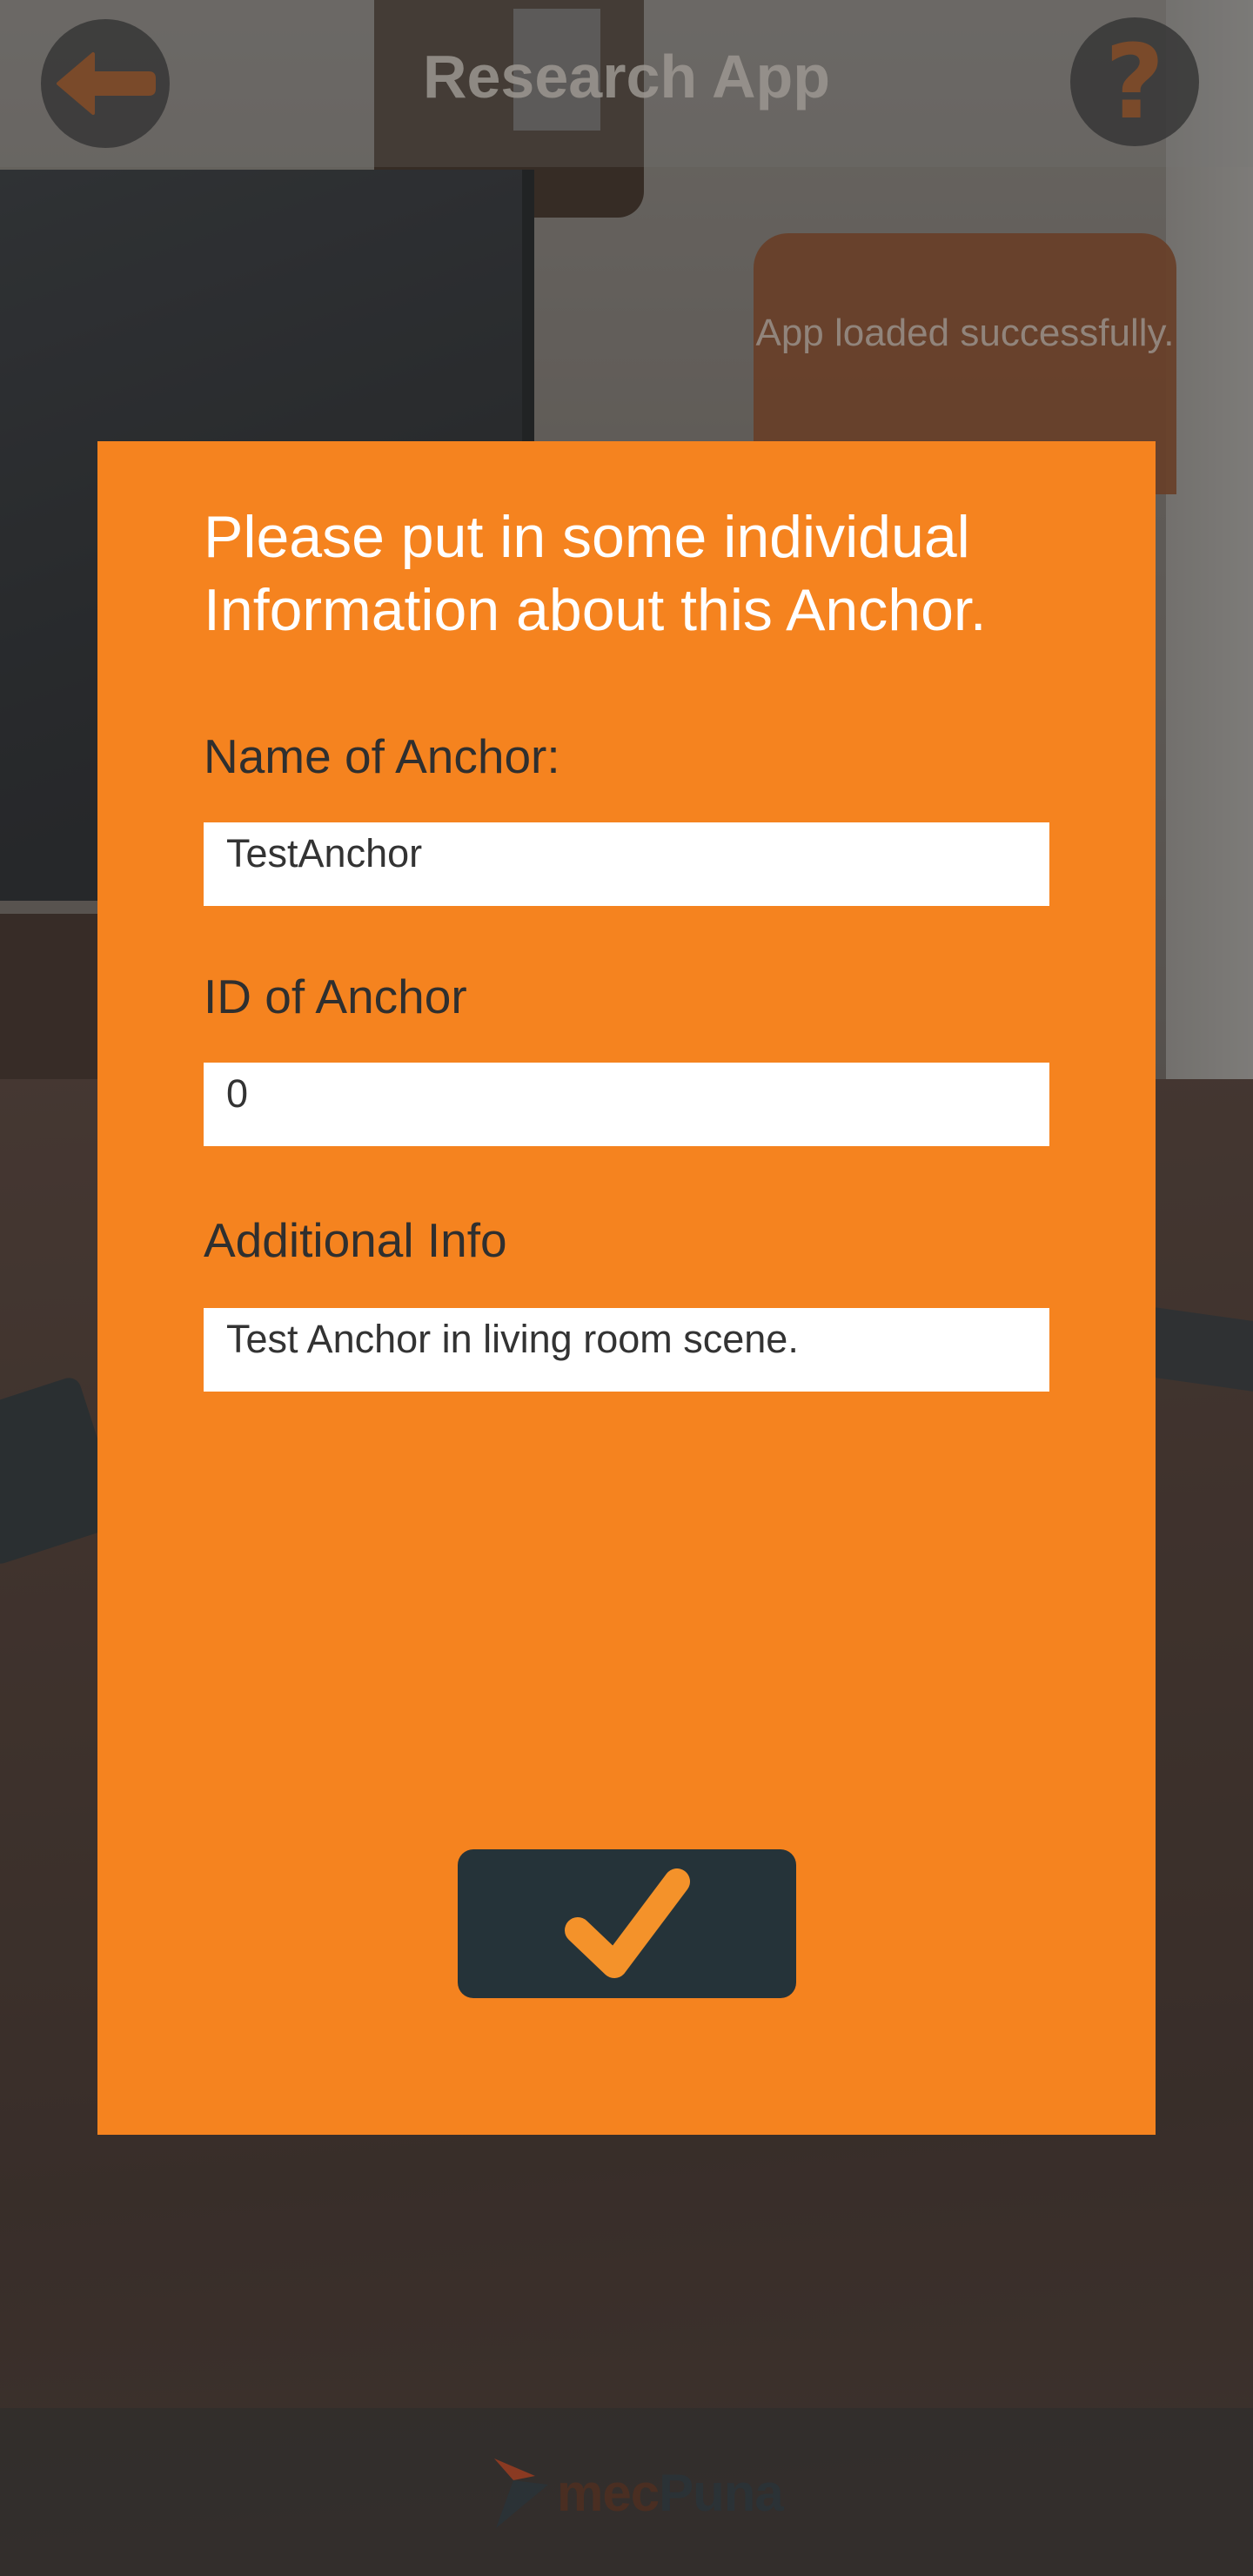 The height and width of the screenshot is (2576, 1253). I want to click on brand-name-part2: Puna, so click(721, 2493).